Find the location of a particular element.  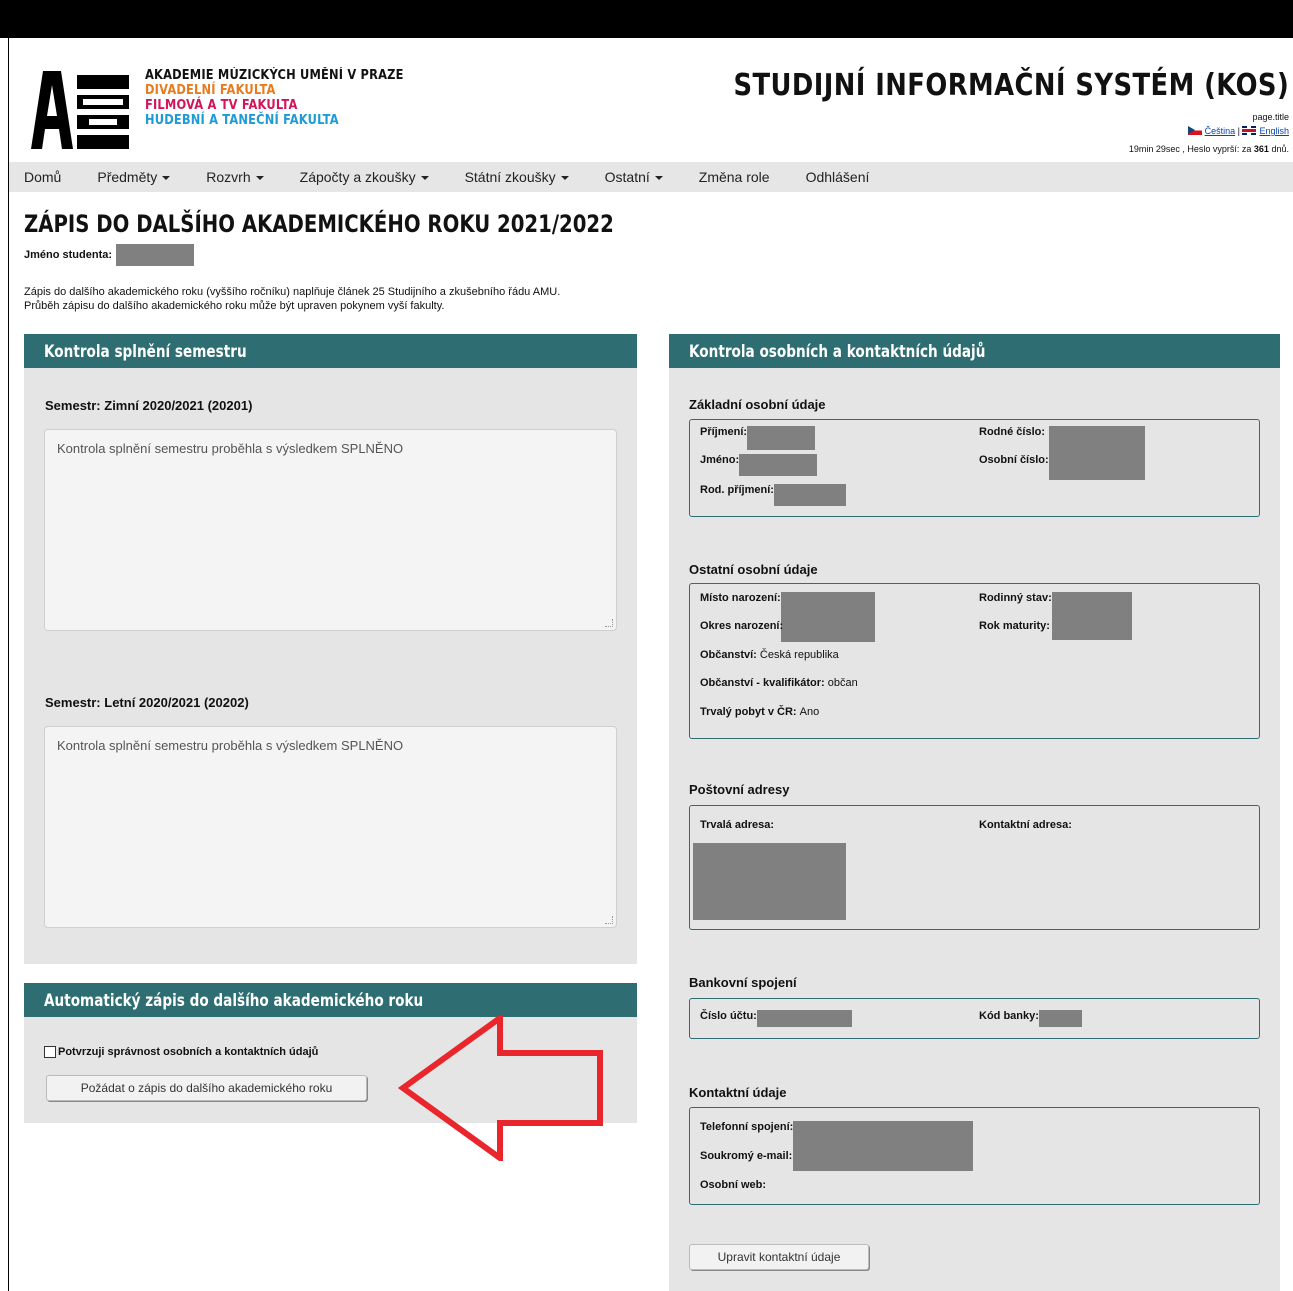

nav-logout-label: Odhlášení is located at coordinates (837, 177).